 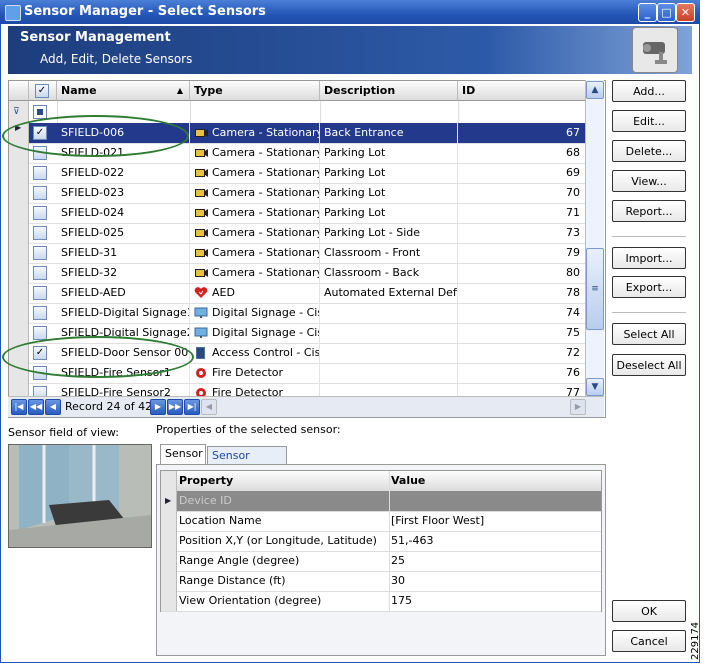 I want to click on minimize-button: _, so click(x=647, y=12).